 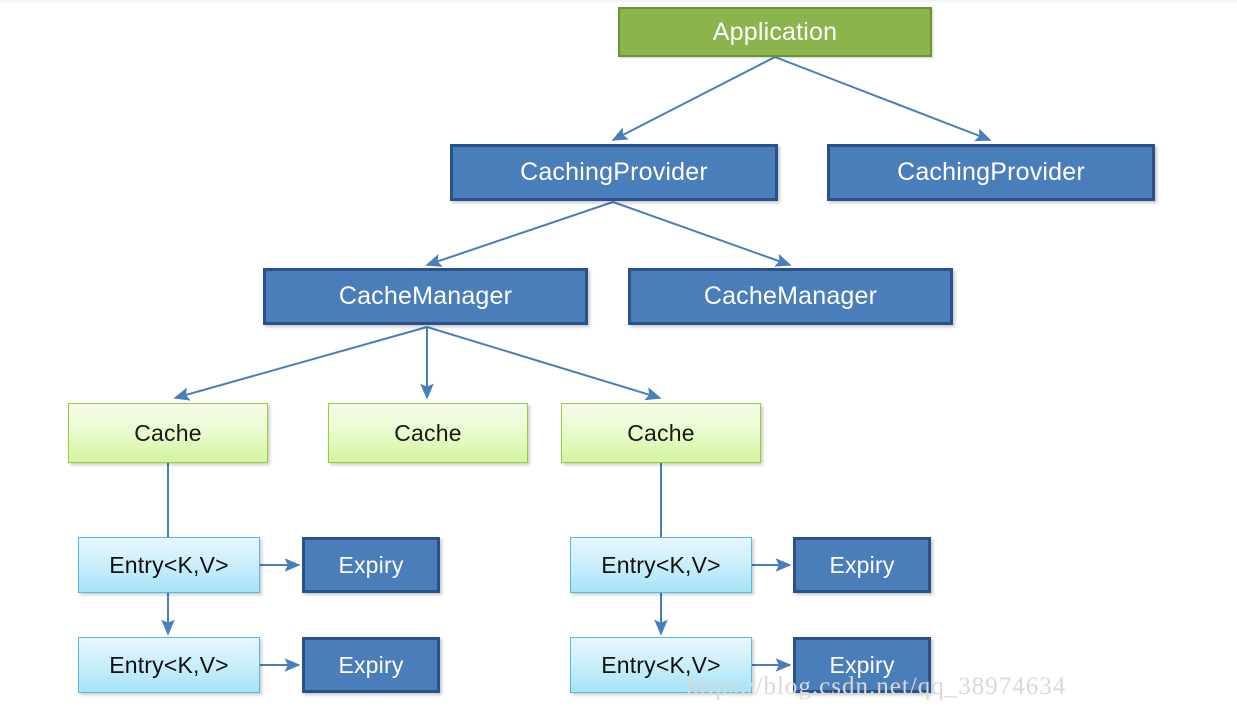 I want to click on node-entry-l2-label: Entry<K,V>, so click(x=169, y=664).